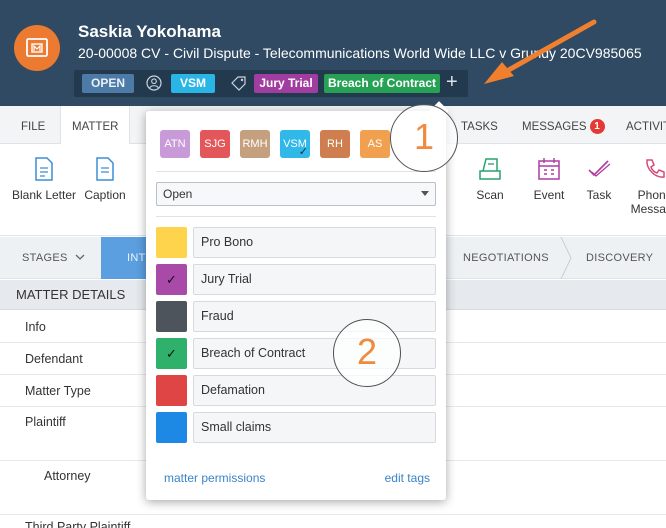 This screenshot has height=528, width=666. I want to click on stages-dropdown: STAGES, so click(50, 258).